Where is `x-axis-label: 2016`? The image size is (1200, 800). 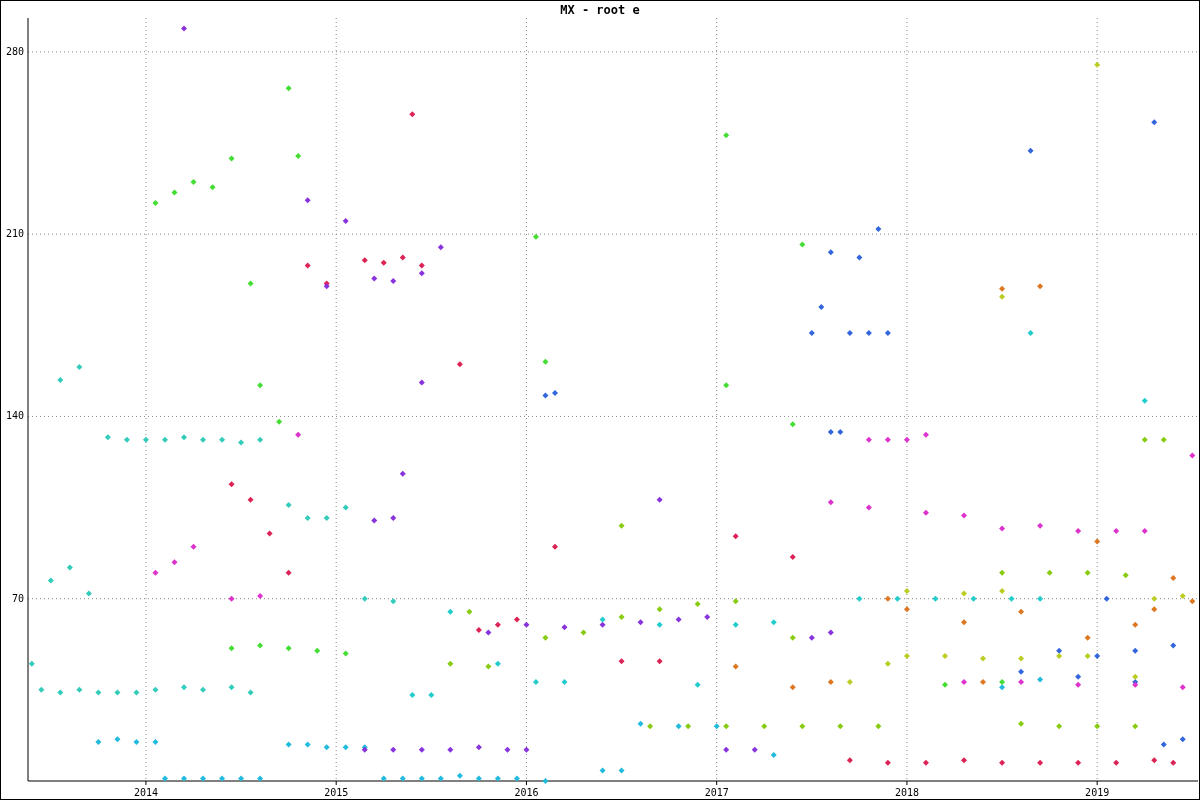 x-axis-label: 2016 is located at coordinates (526, 792).